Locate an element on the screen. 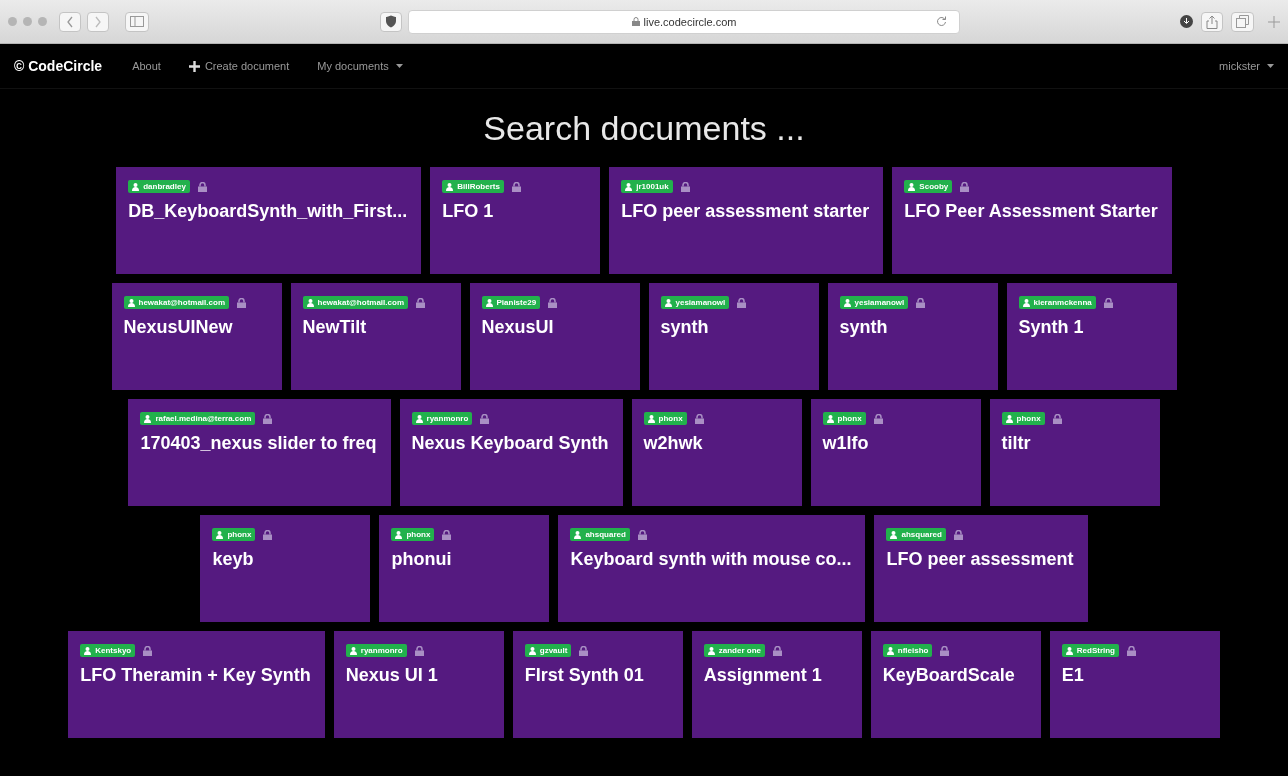 The height and width of the screenshot is (776, 1288). document-card: ahsquared LFO peer assessment is located at coordinates (981, 568).